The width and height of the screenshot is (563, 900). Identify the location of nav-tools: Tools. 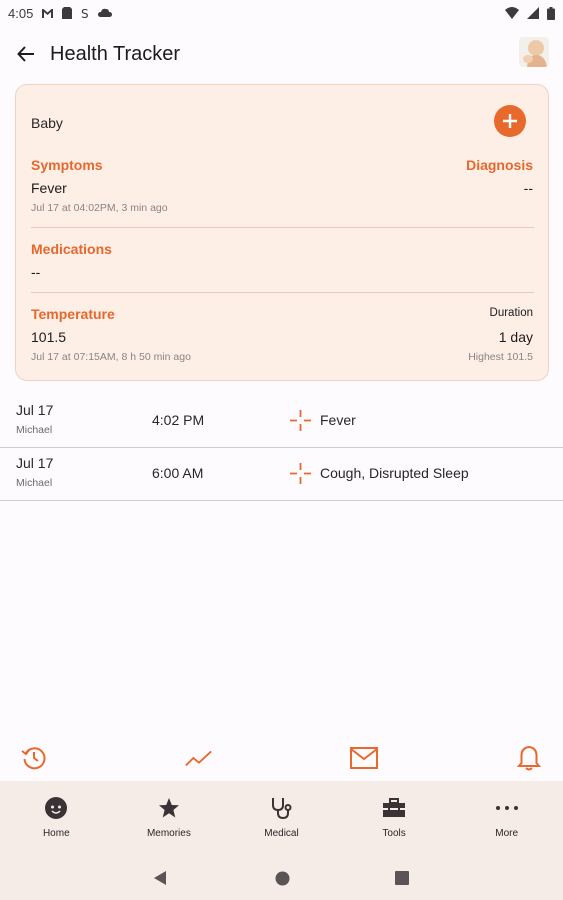
(394, 817).